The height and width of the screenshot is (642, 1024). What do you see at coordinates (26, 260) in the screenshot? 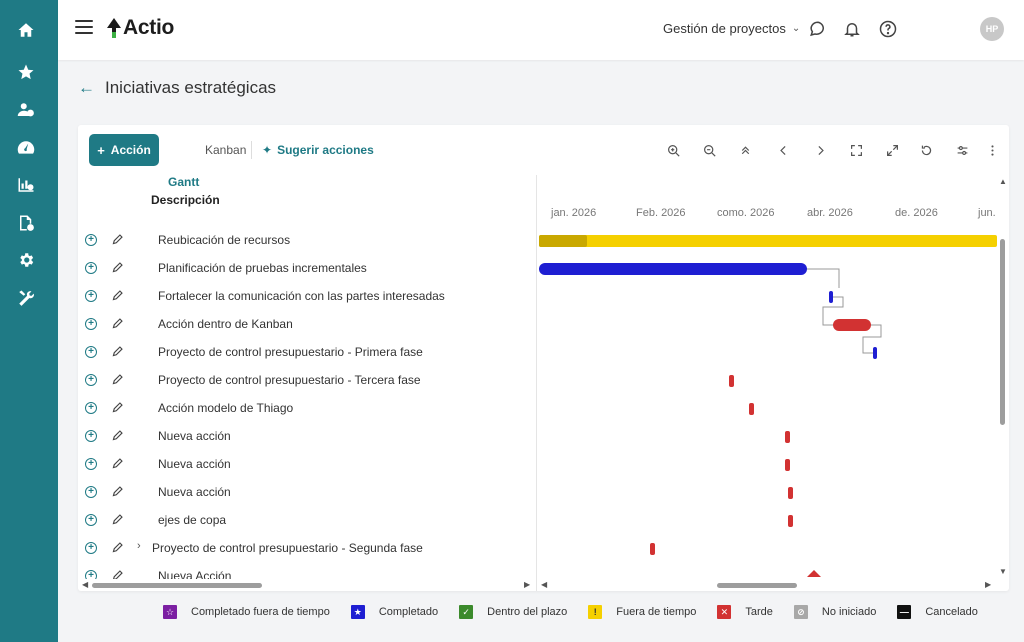
I see `gear-icon` at bounding box center [26, 260].